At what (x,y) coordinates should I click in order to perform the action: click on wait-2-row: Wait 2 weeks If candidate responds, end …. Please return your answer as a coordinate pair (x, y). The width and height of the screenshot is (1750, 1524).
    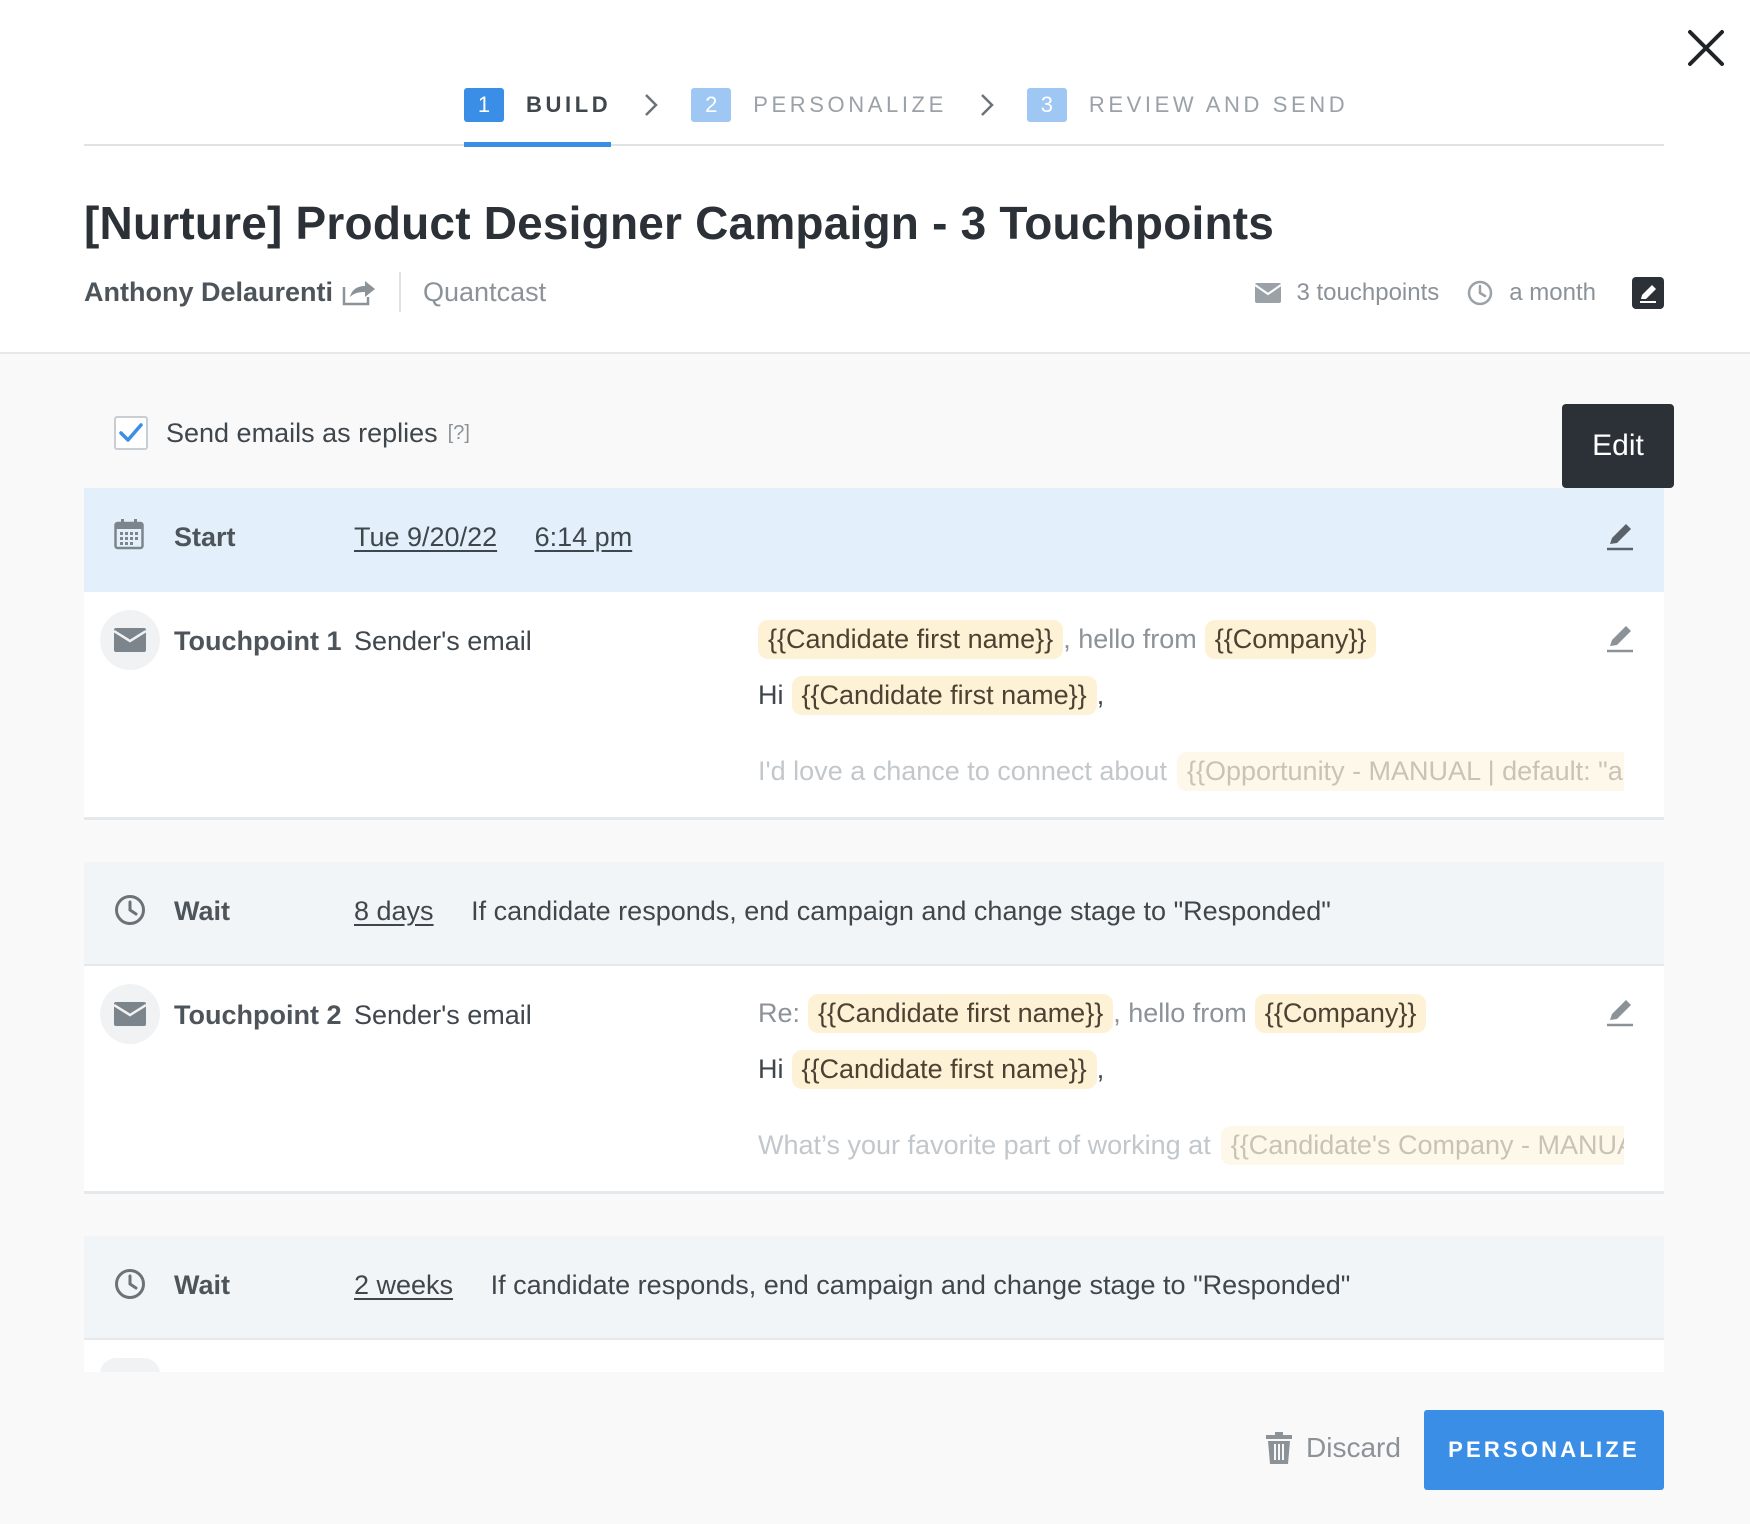
    Looking at the image, I should click on (874, 1288).